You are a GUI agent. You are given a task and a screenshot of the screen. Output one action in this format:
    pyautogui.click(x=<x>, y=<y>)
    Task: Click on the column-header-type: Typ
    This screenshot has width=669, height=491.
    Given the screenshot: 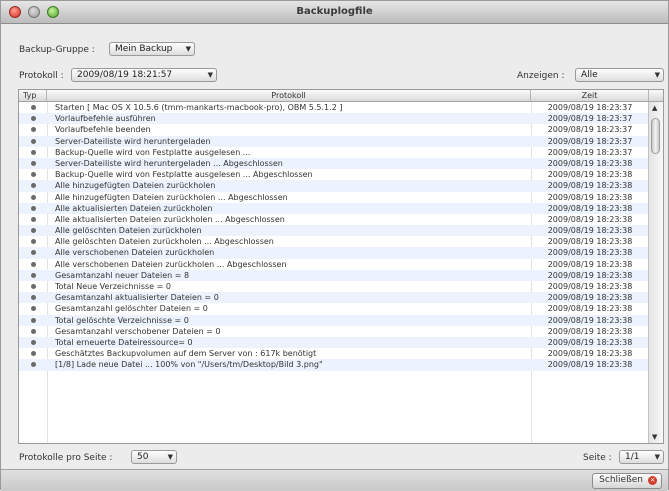 What is the action you would take?
    pyautogui.click(x=33, y=95)
    